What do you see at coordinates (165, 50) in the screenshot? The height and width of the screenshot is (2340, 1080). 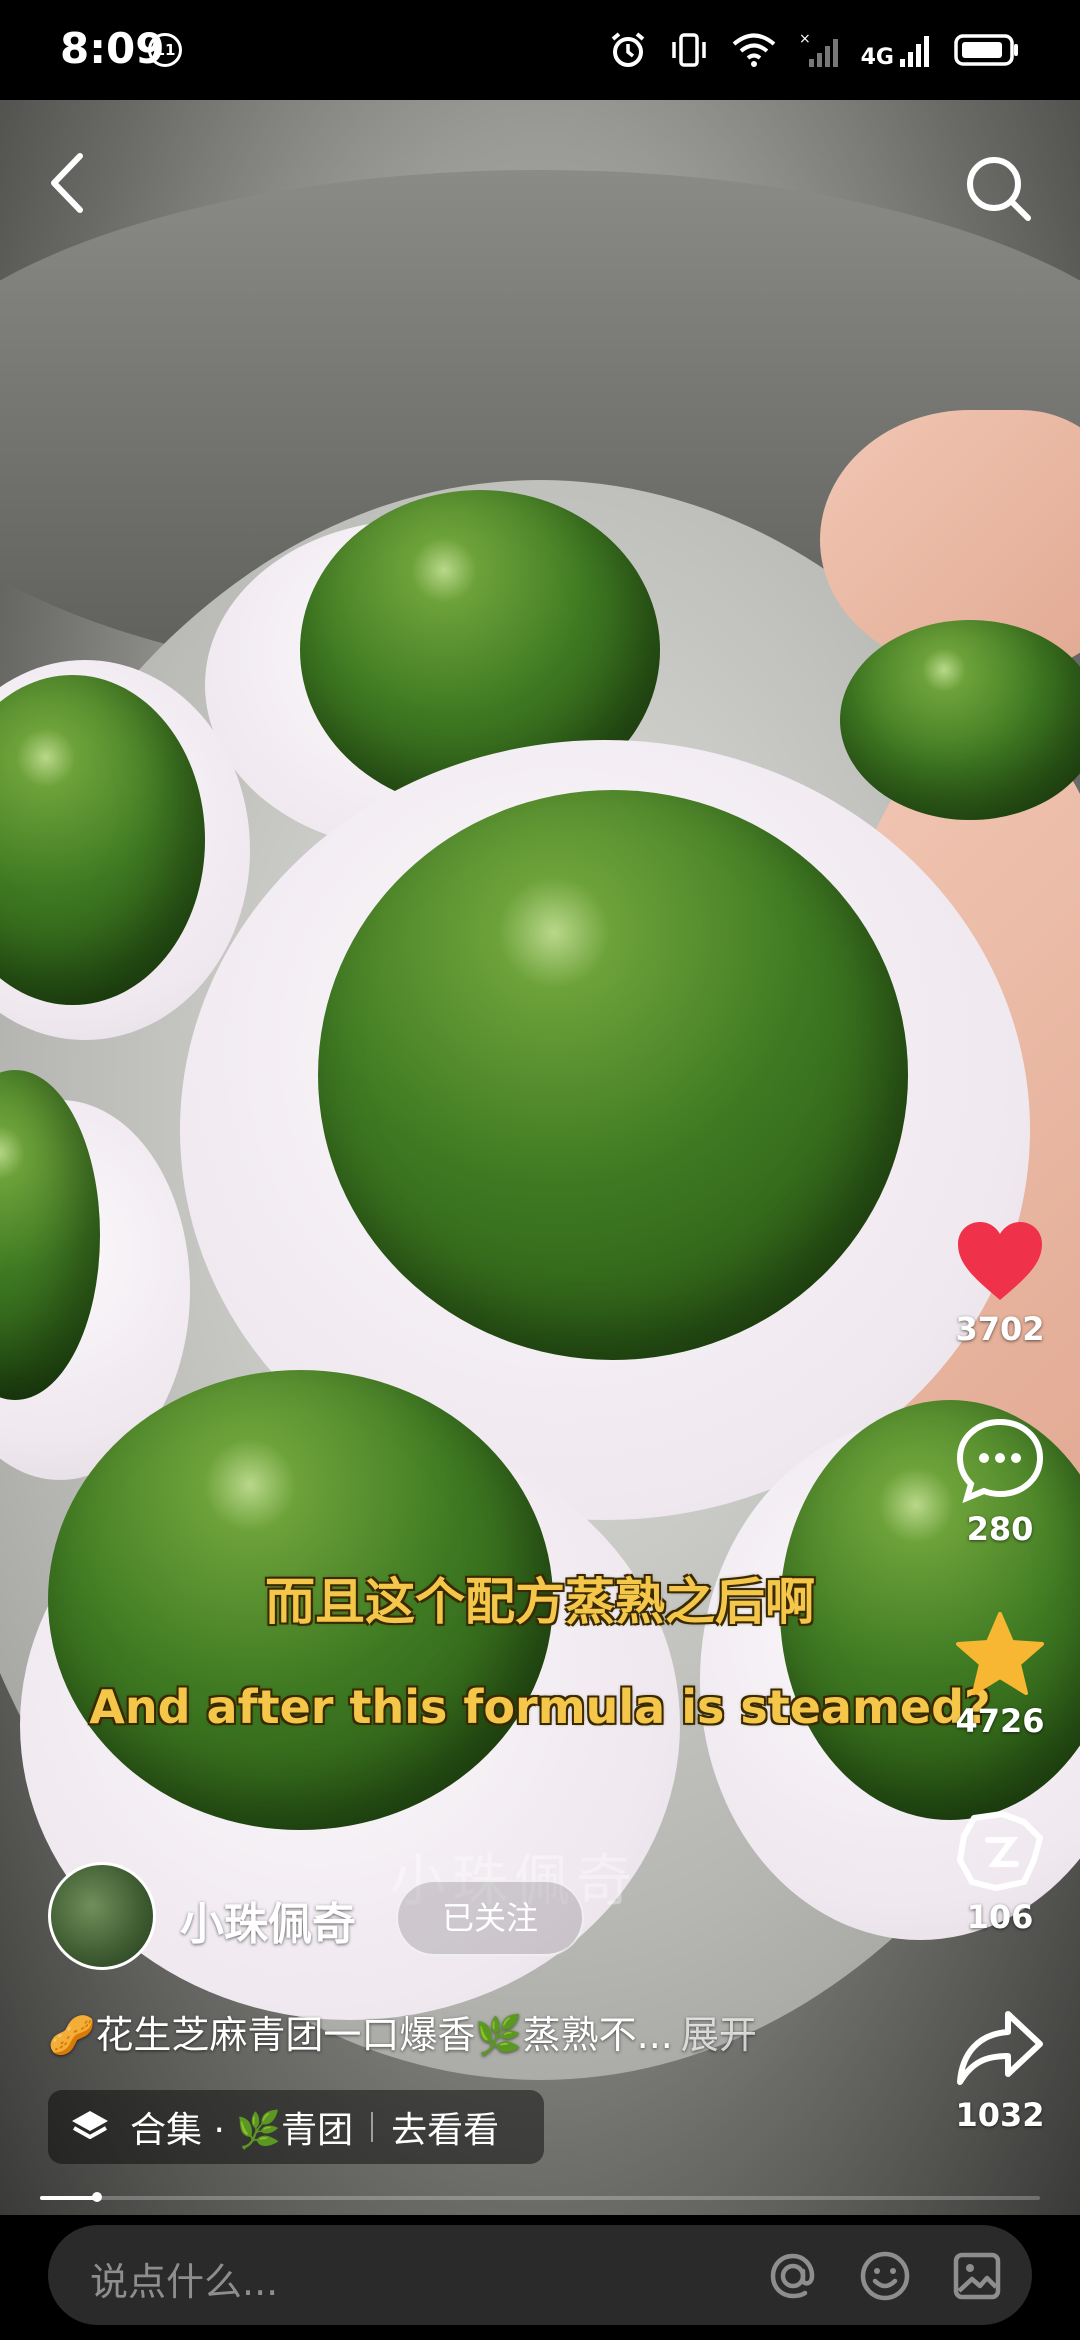 I see `notification-badge: 11` at bounding box center [165, 50].